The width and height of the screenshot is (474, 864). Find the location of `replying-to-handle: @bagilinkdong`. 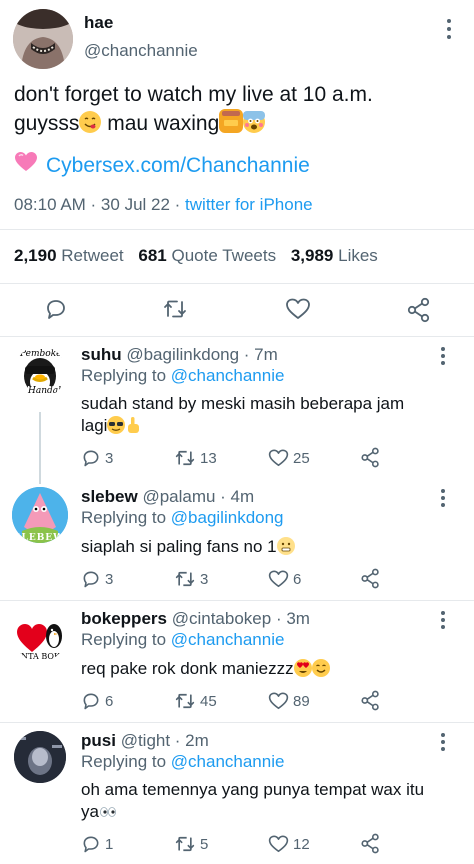

replying-to-handle: @bagilinkdong is located at coordinates (227, 517).